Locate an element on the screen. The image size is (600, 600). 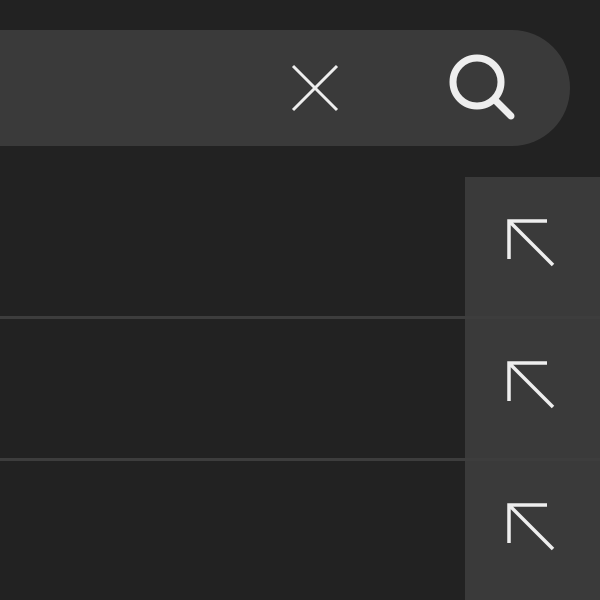
close-icon is located at coordinates (315, 88).